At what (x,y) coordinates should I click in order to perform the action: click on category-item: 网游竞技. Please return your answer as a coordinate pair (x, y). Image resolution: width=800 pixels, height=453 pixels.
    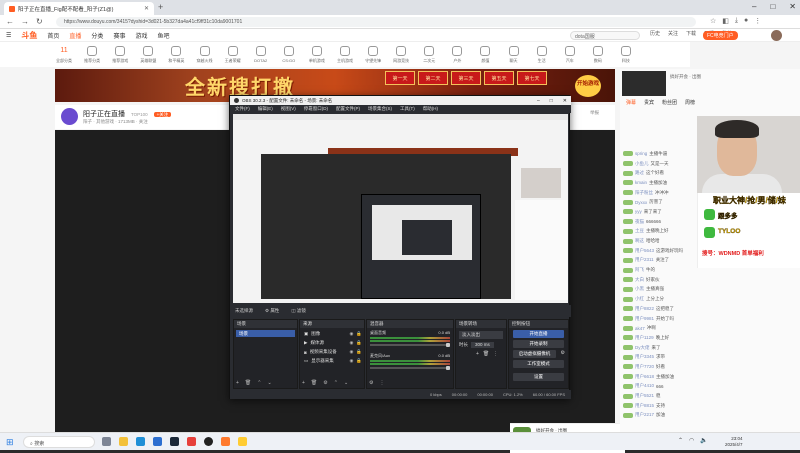
    Looking at the image, I should click on (401, 54).